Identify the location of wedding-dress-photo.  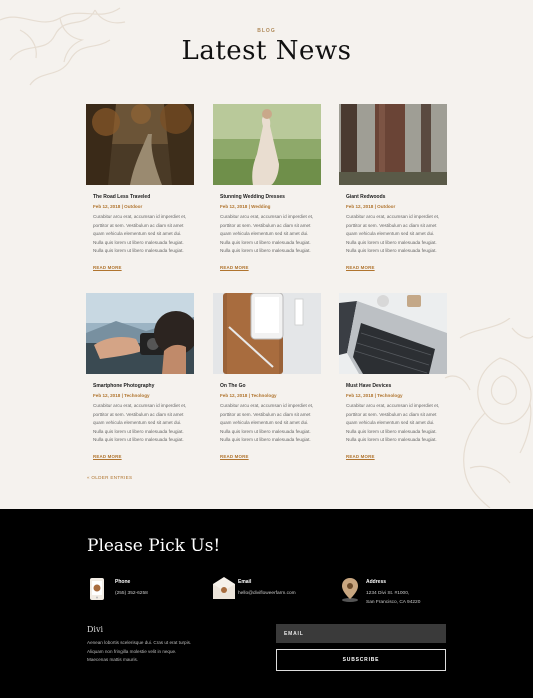
(267, 144).